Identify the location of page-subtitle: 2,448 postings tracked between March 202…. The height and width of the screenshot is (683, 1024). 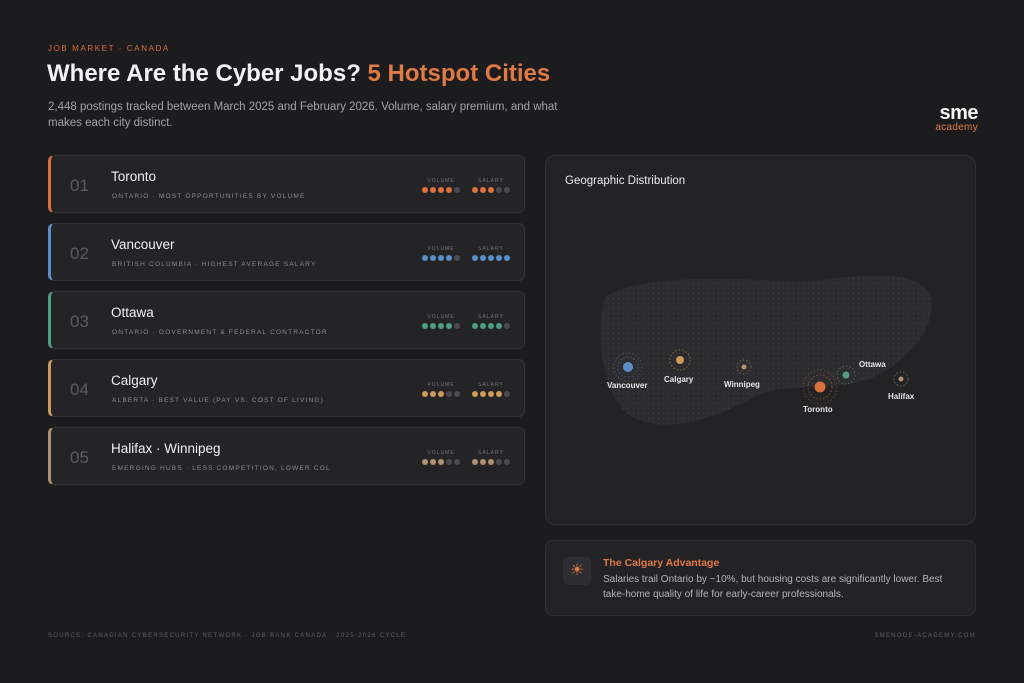
(303, 115).